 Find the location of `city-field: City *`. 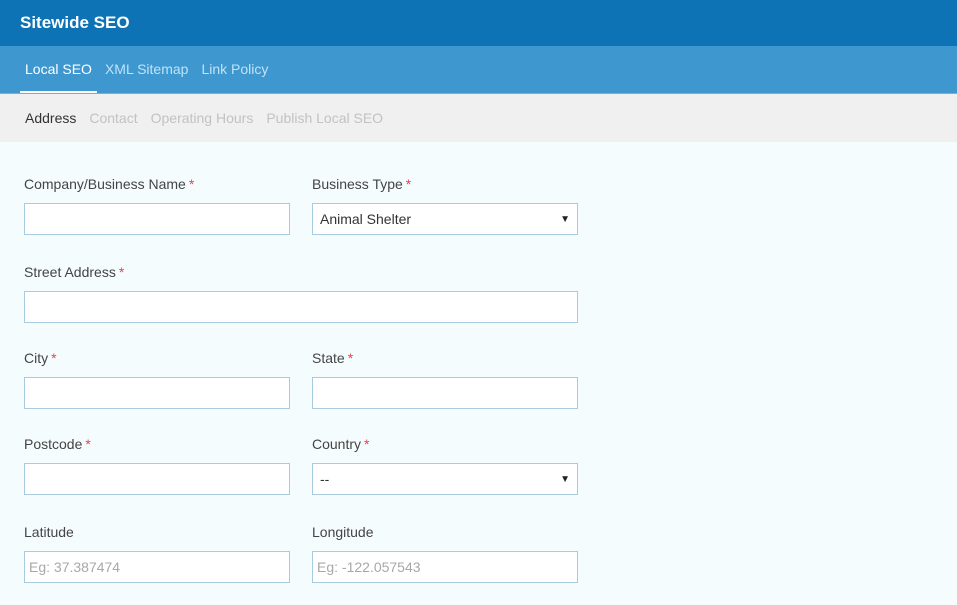

city-field: City * is located at coordinates (157, 379).